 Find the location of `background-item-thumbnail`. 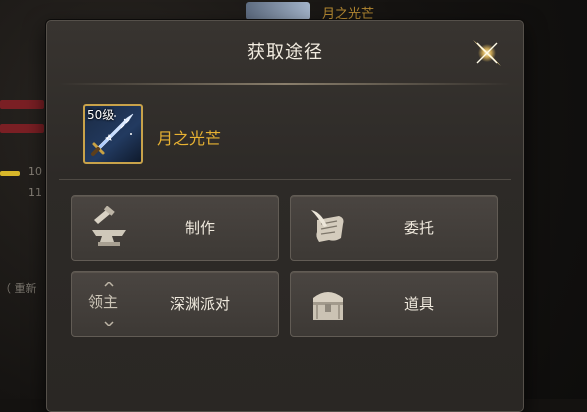

background-item-thumbnail is located at coordinates (278, 11).